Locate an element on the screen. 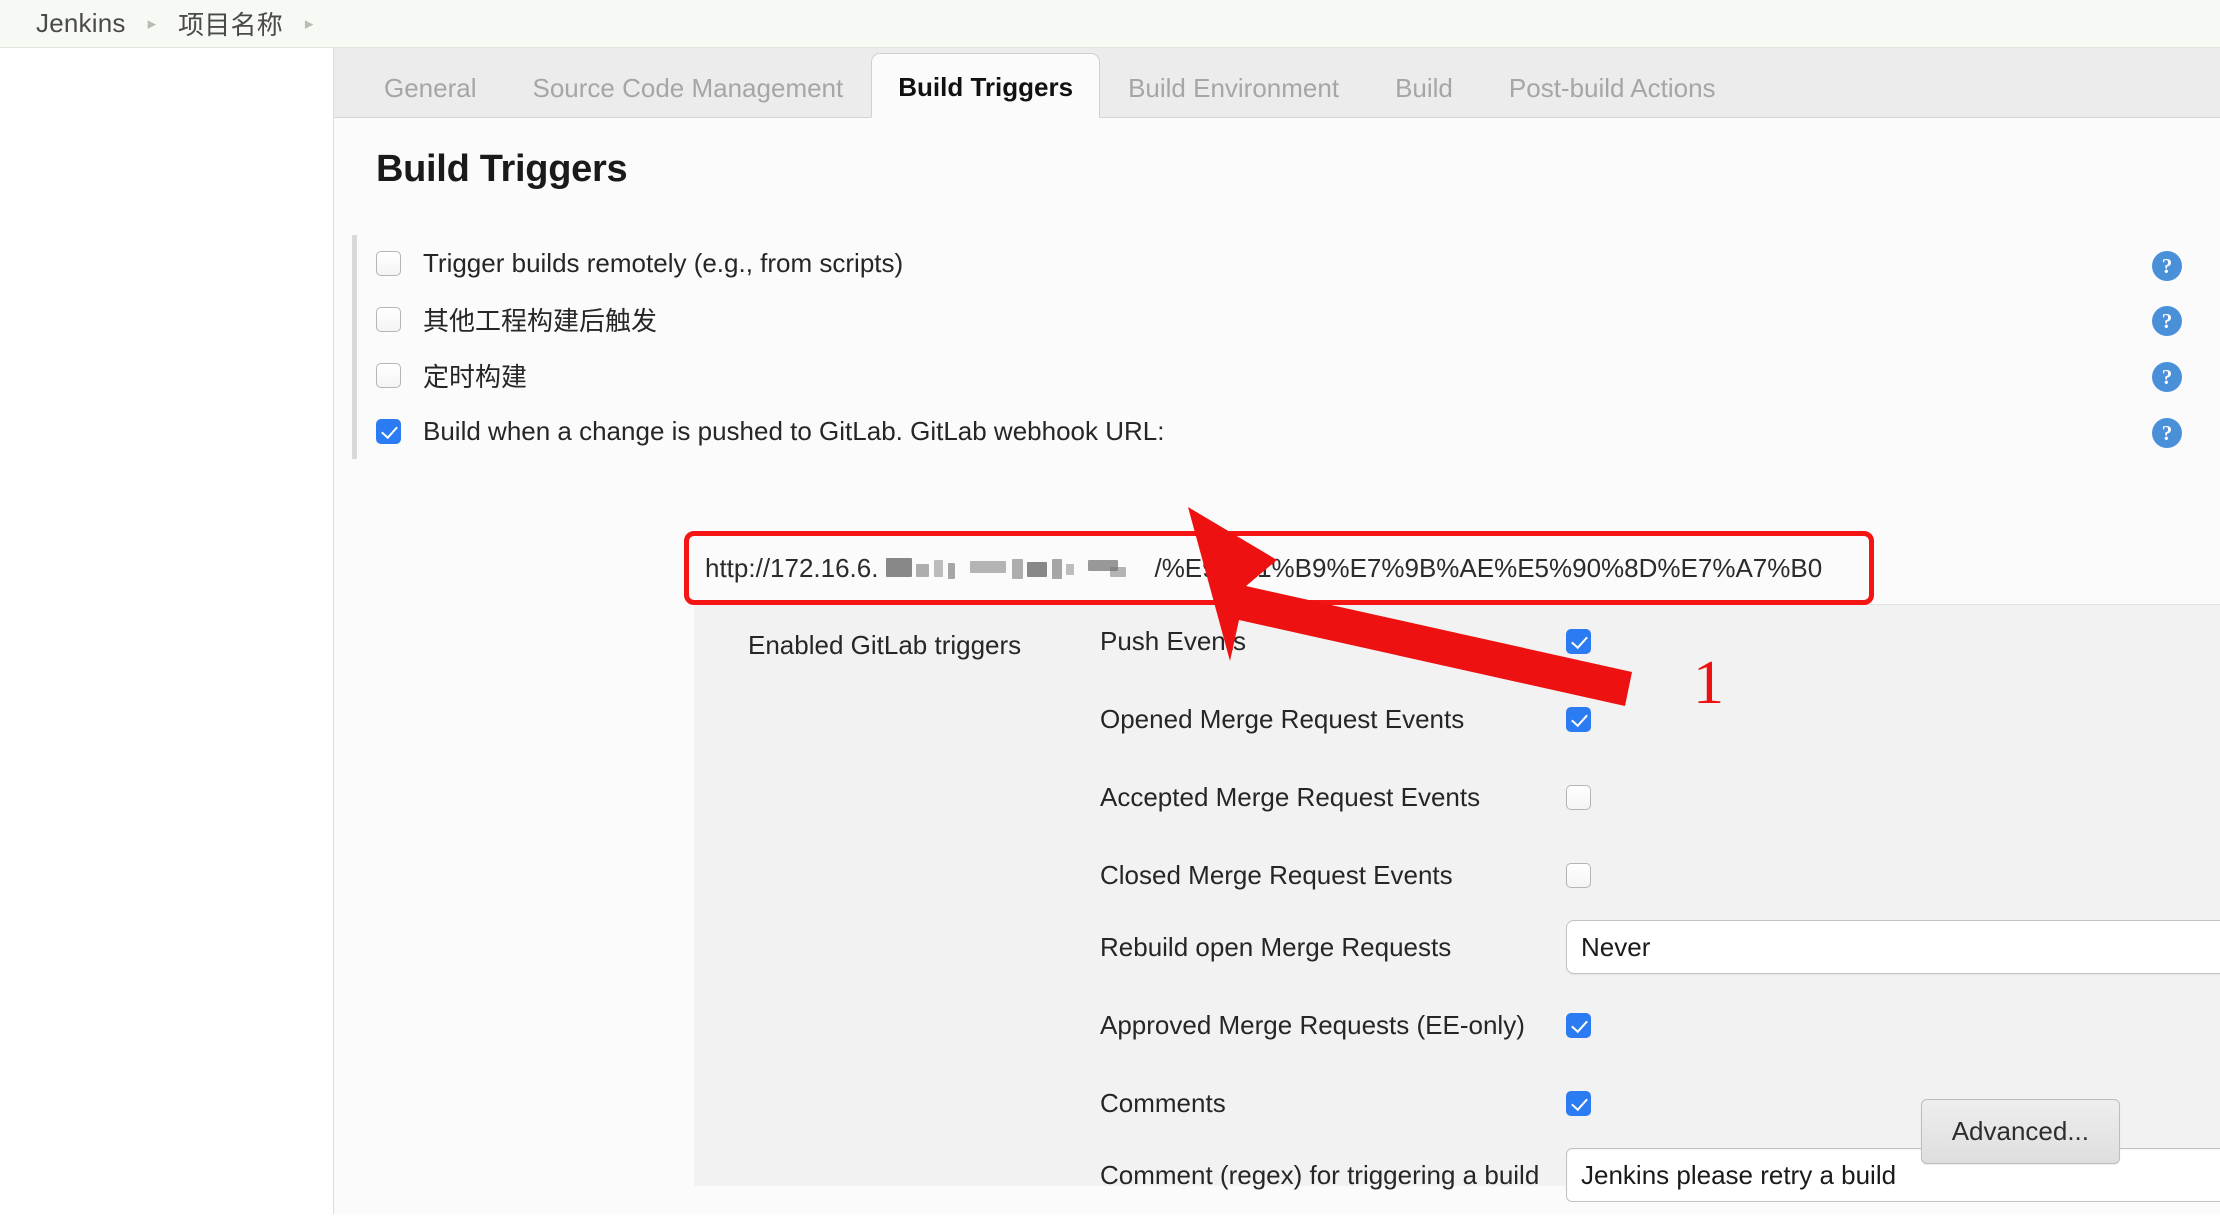 The width and height of the screenshot is (2220, 1219). breadcrumb-item-jenkins: Jenkins is located at coordinates (81, 23).